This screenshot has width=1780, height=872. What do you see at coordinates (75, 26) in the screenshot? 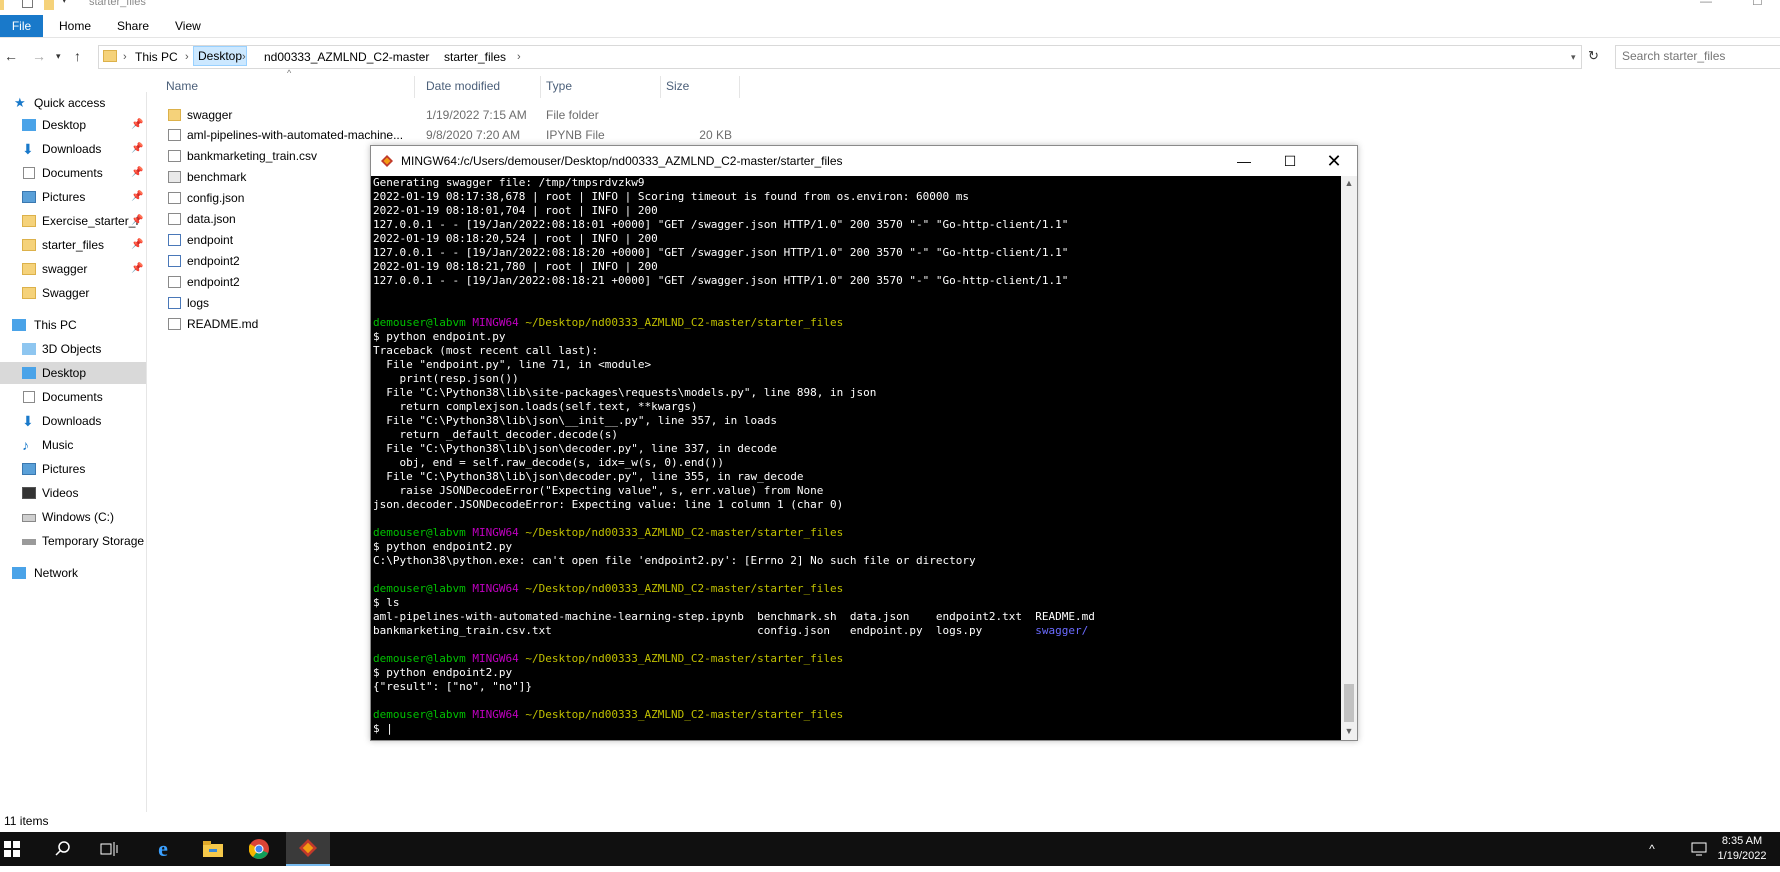
I see `tab-home: Home` at bounding box center [75, 26].